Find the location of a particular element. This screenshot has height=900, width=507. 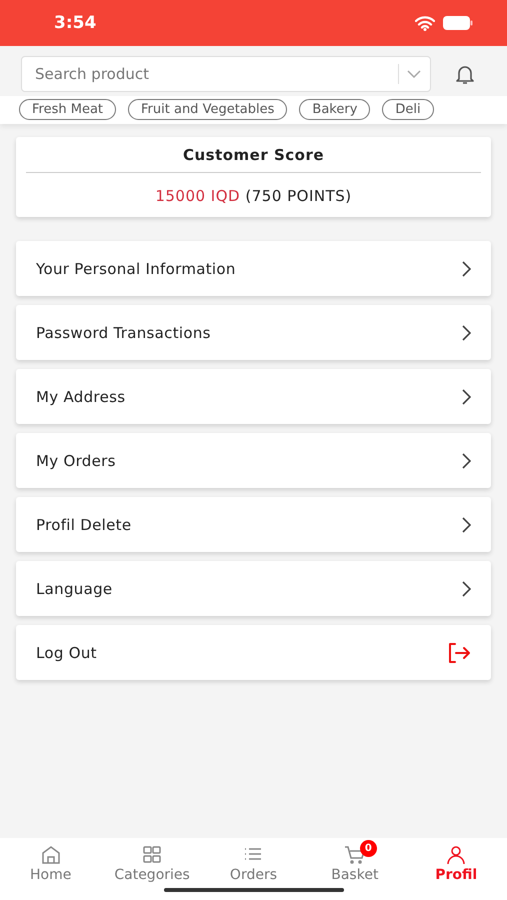

score-amount: 15000 IQD is located at coordinates (197, 196).